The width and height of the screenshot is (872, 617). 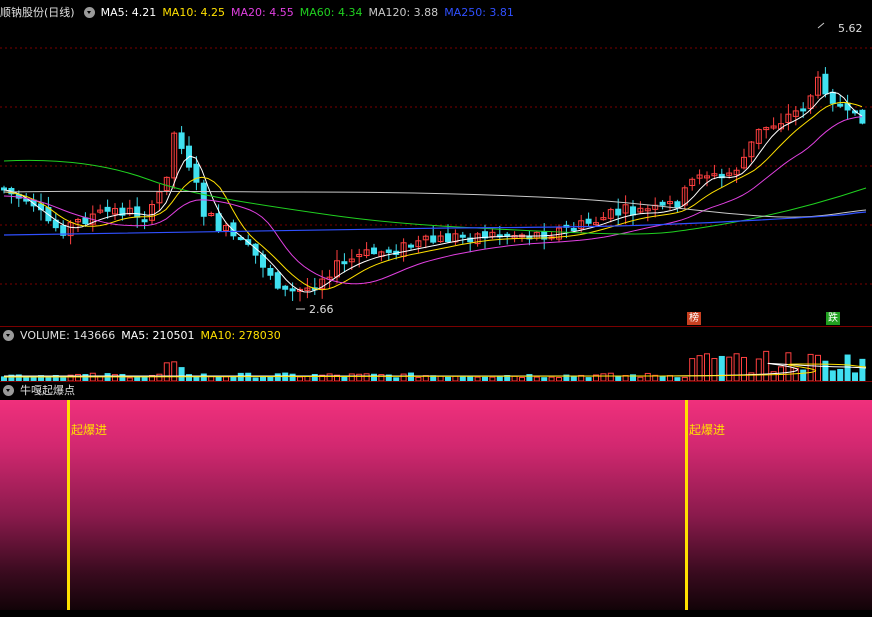 I want to click on date-axis, so click(x=436, y=613).